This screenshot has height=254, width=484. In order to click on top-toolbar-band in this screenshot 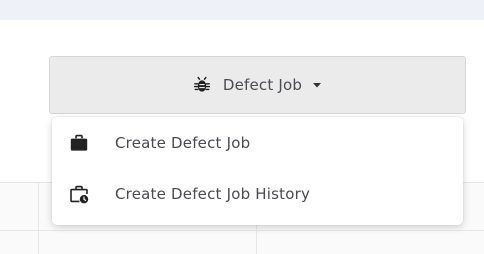, I will do `click(242, 10)`.